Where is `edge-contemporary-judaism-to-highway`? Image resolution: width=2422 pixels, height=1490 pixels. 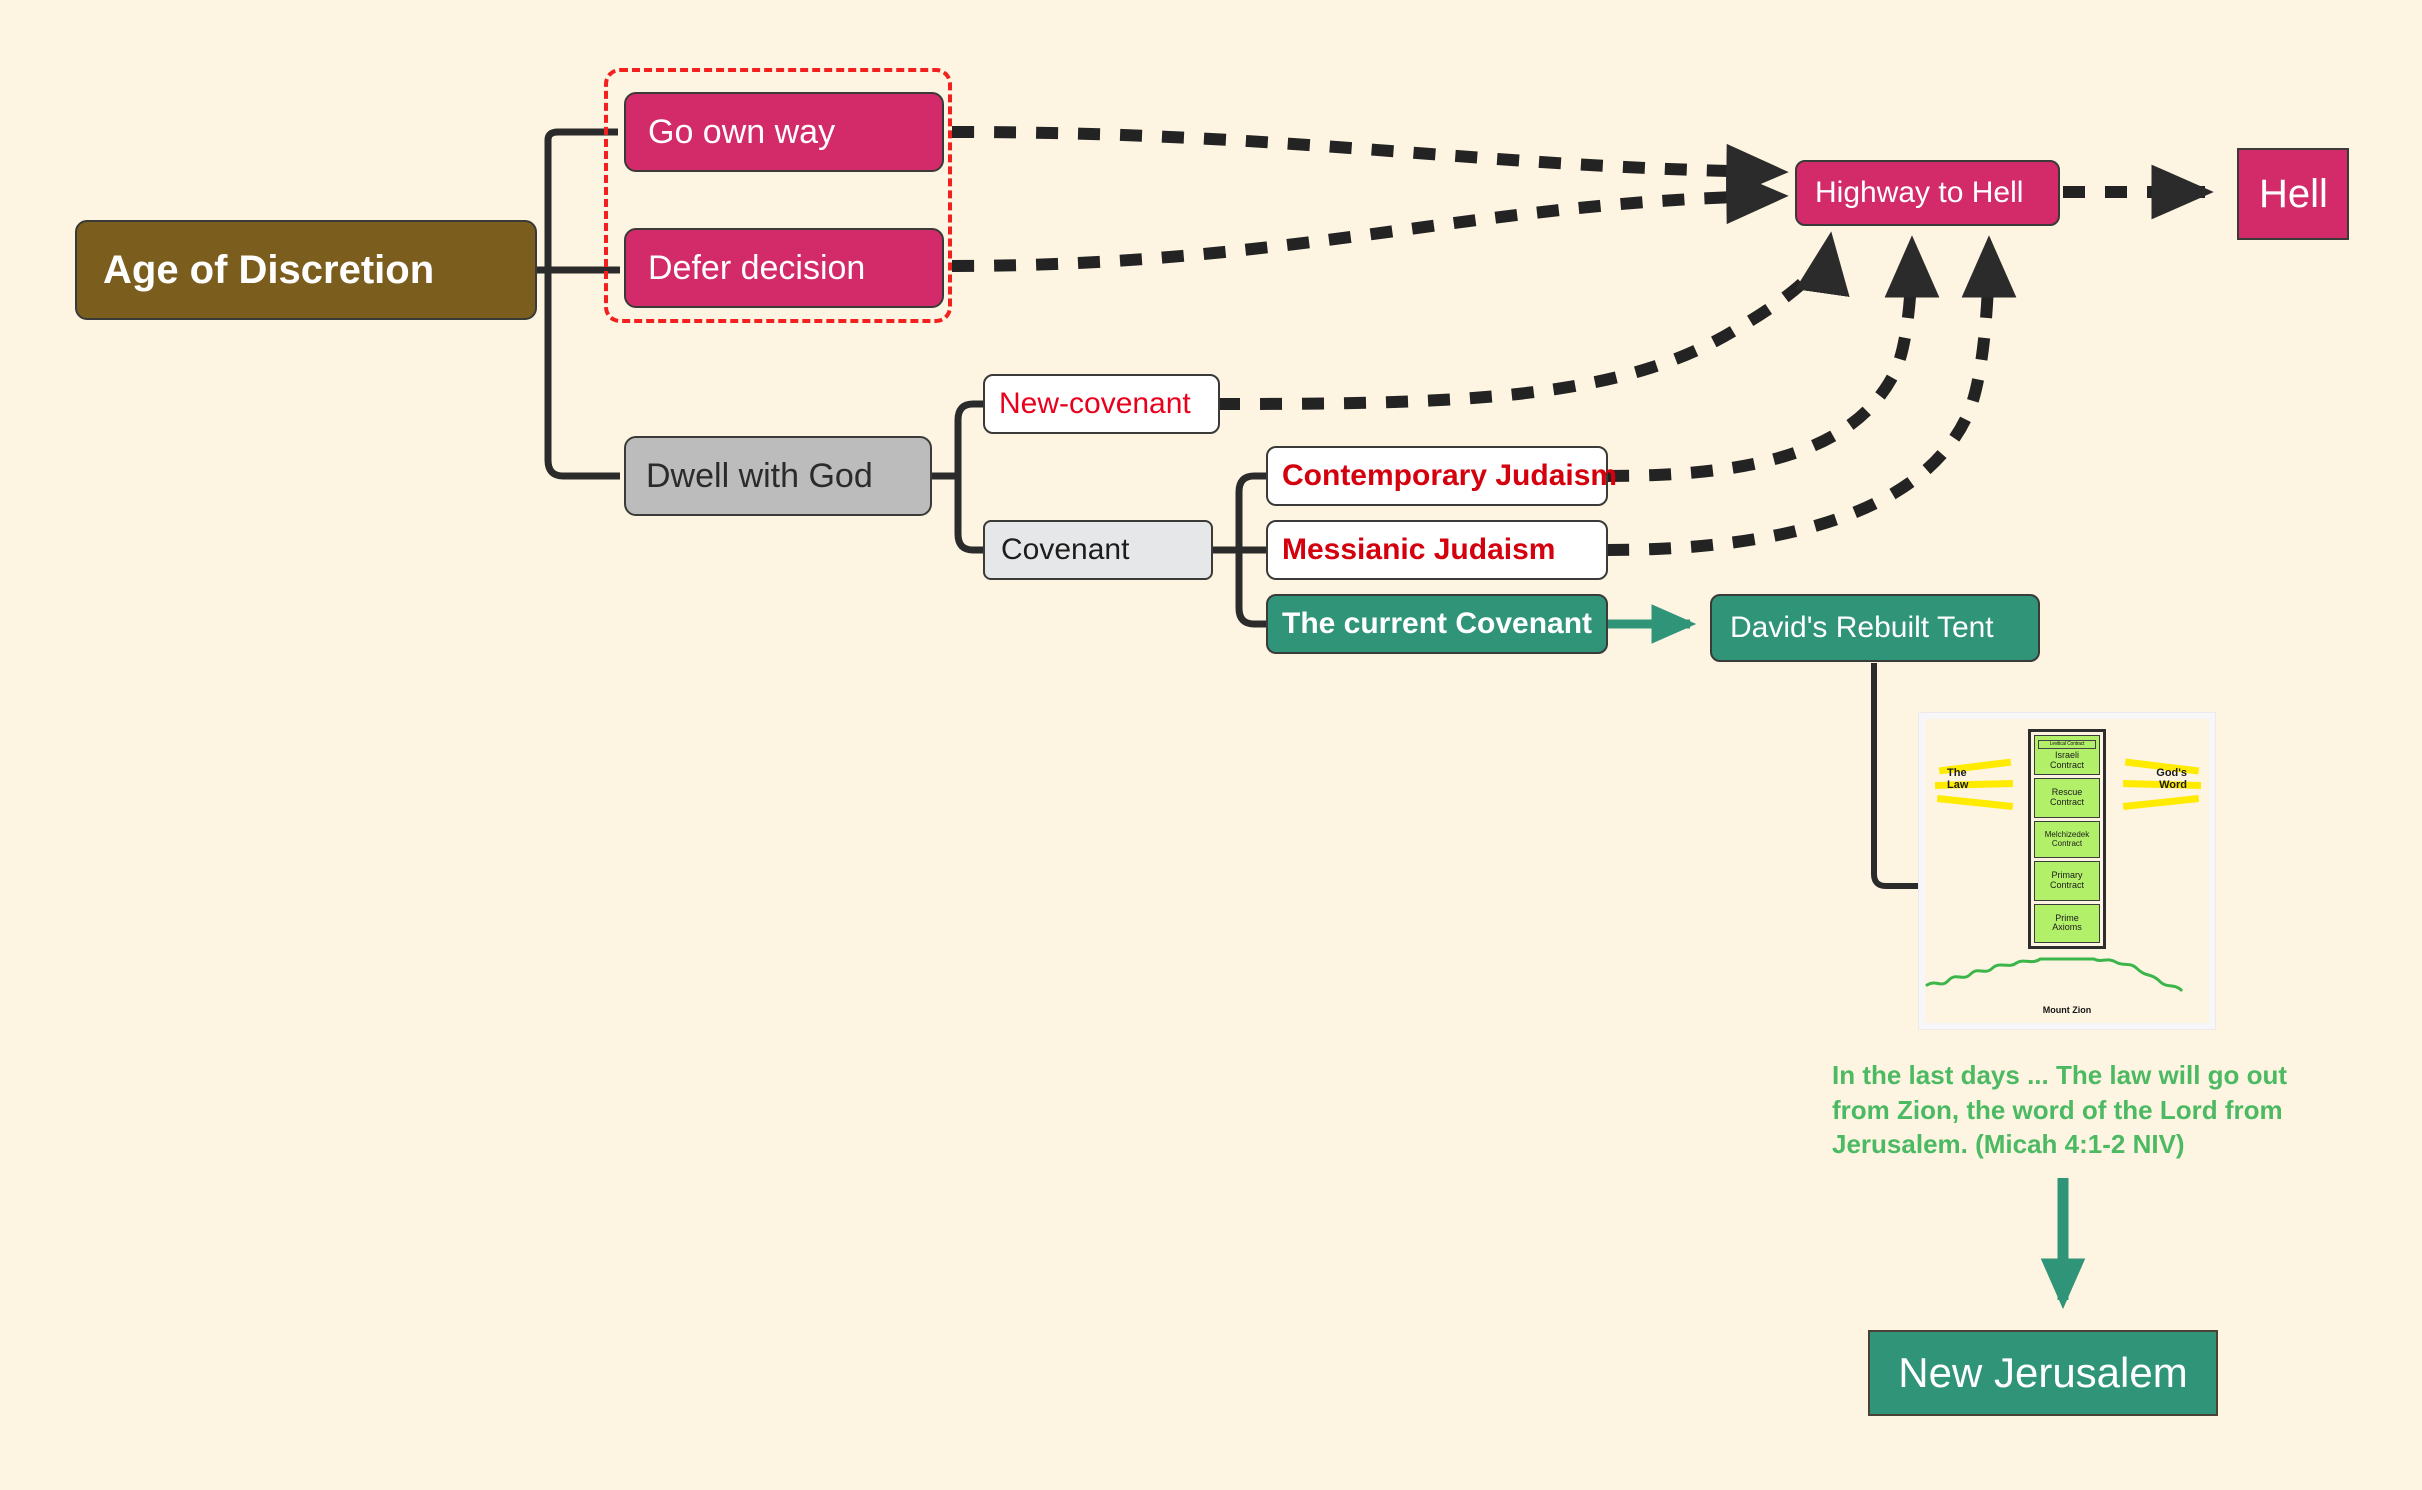
edge-contemporary-judaism-to-highway is located at coordinates (1773, 358).